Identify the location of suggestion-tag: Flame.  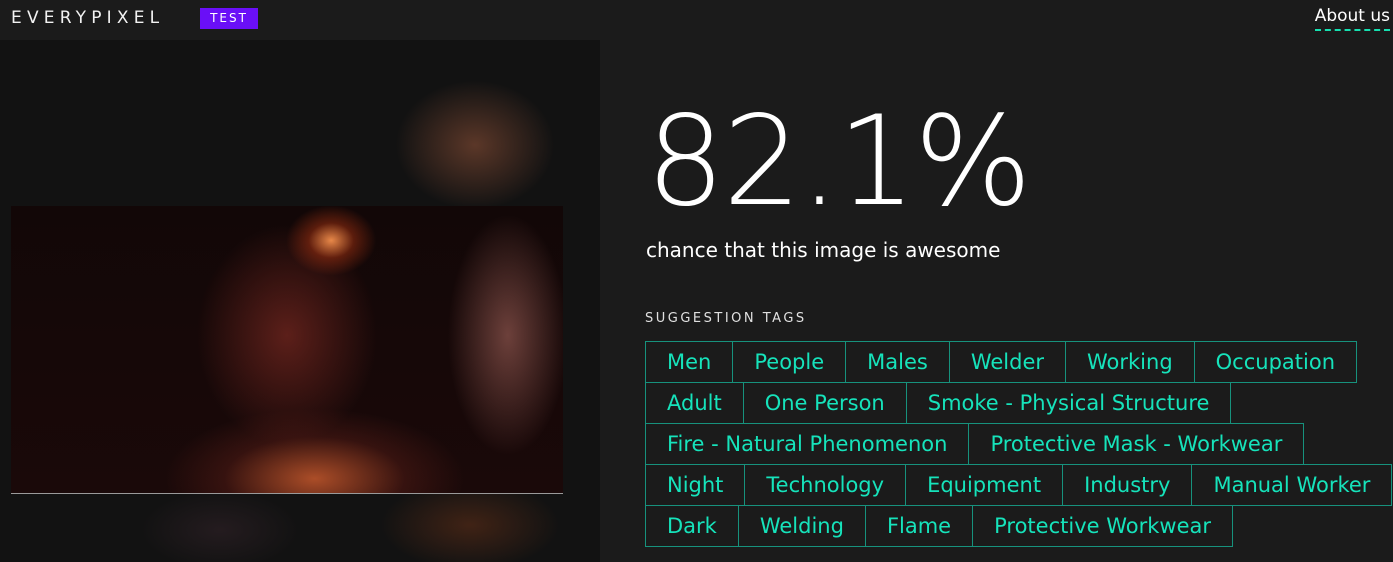
(919, 526).